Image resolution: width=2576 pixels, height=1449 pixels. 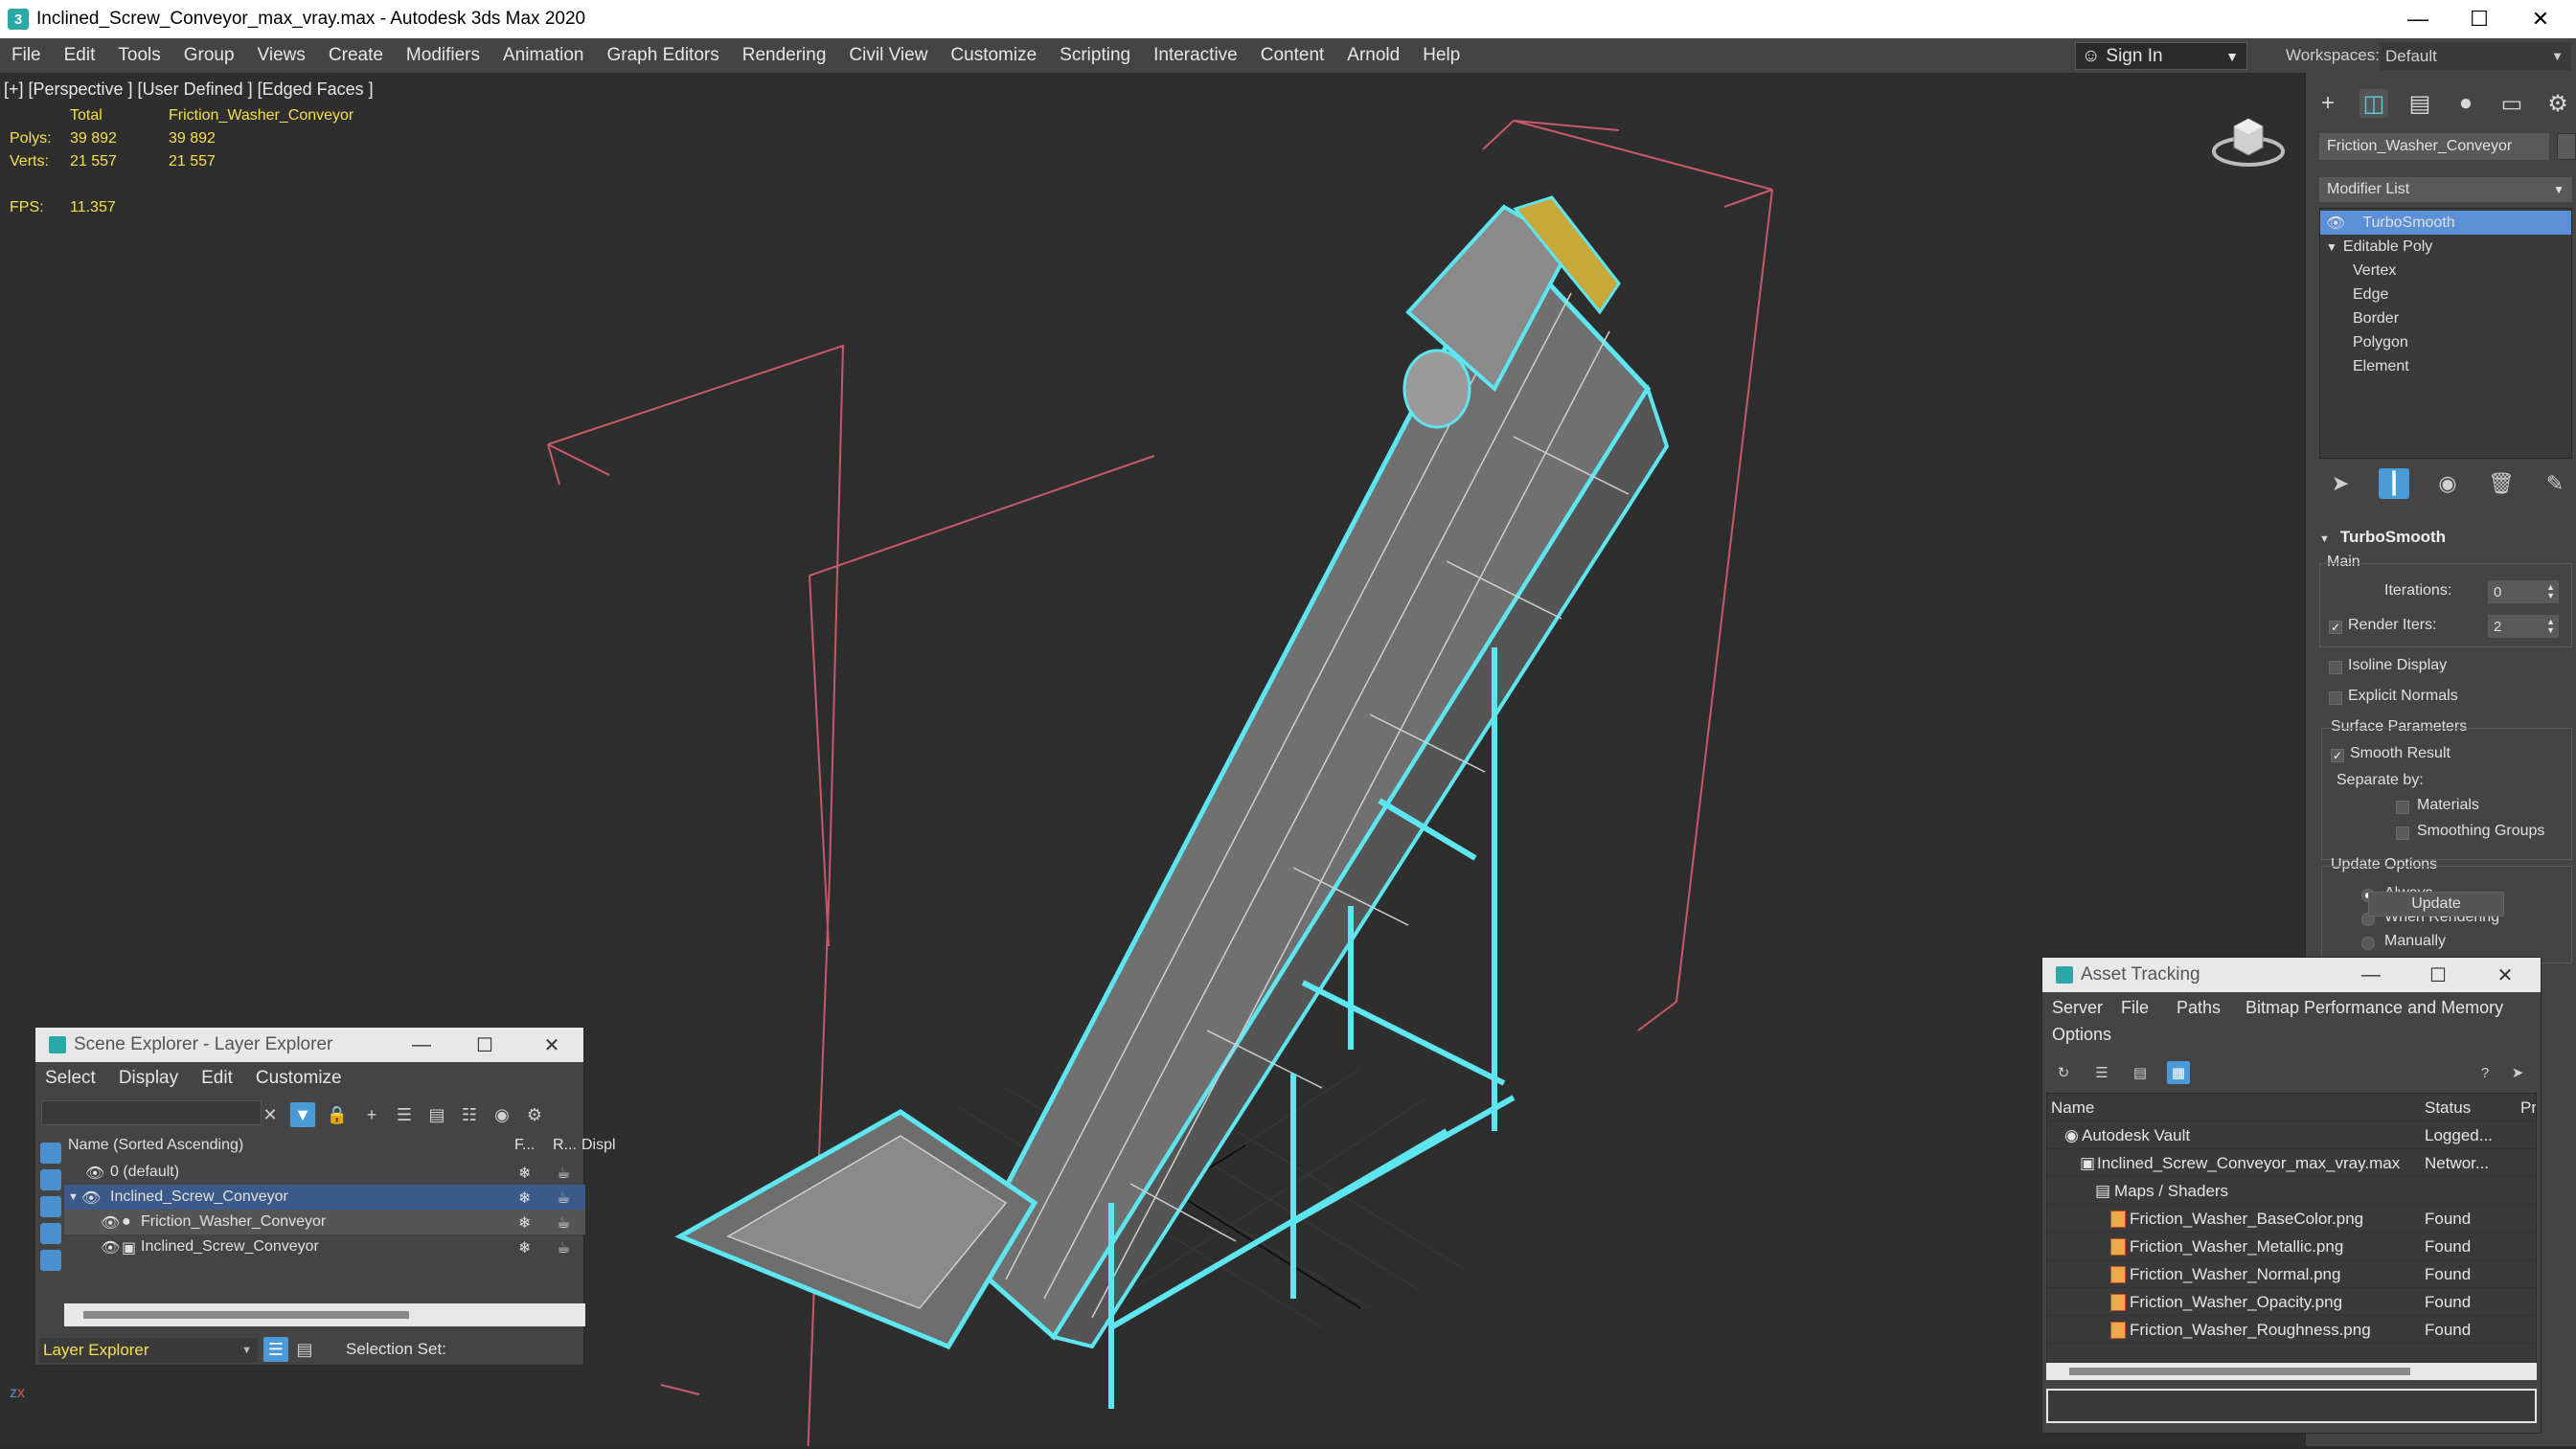 What do you see at coordinates (2447, 483) in the screenshot?
I see `make-unique-icon: ◉` at bounding box center [2447, 483].